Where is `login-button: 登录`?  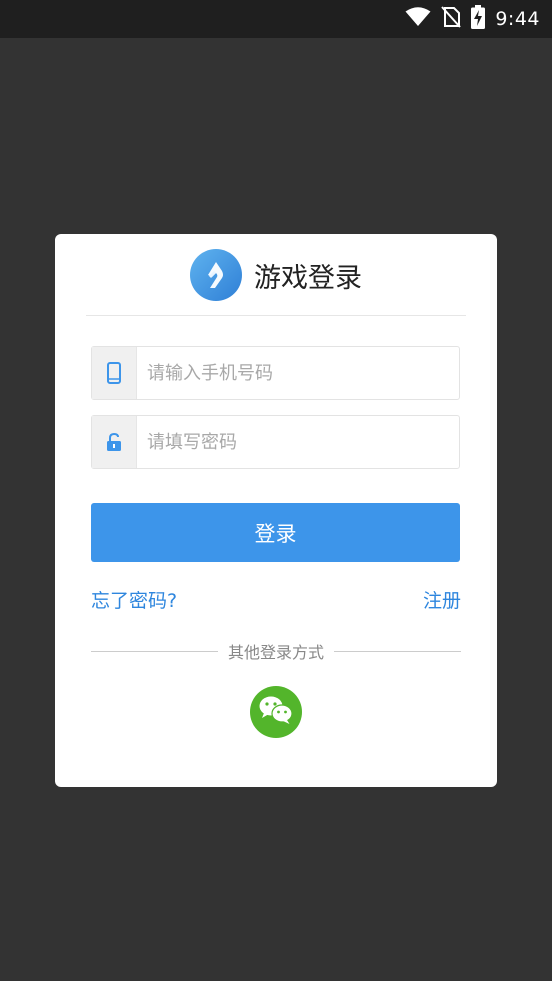
login-button: 登录 is located at coordinates (275, 532).